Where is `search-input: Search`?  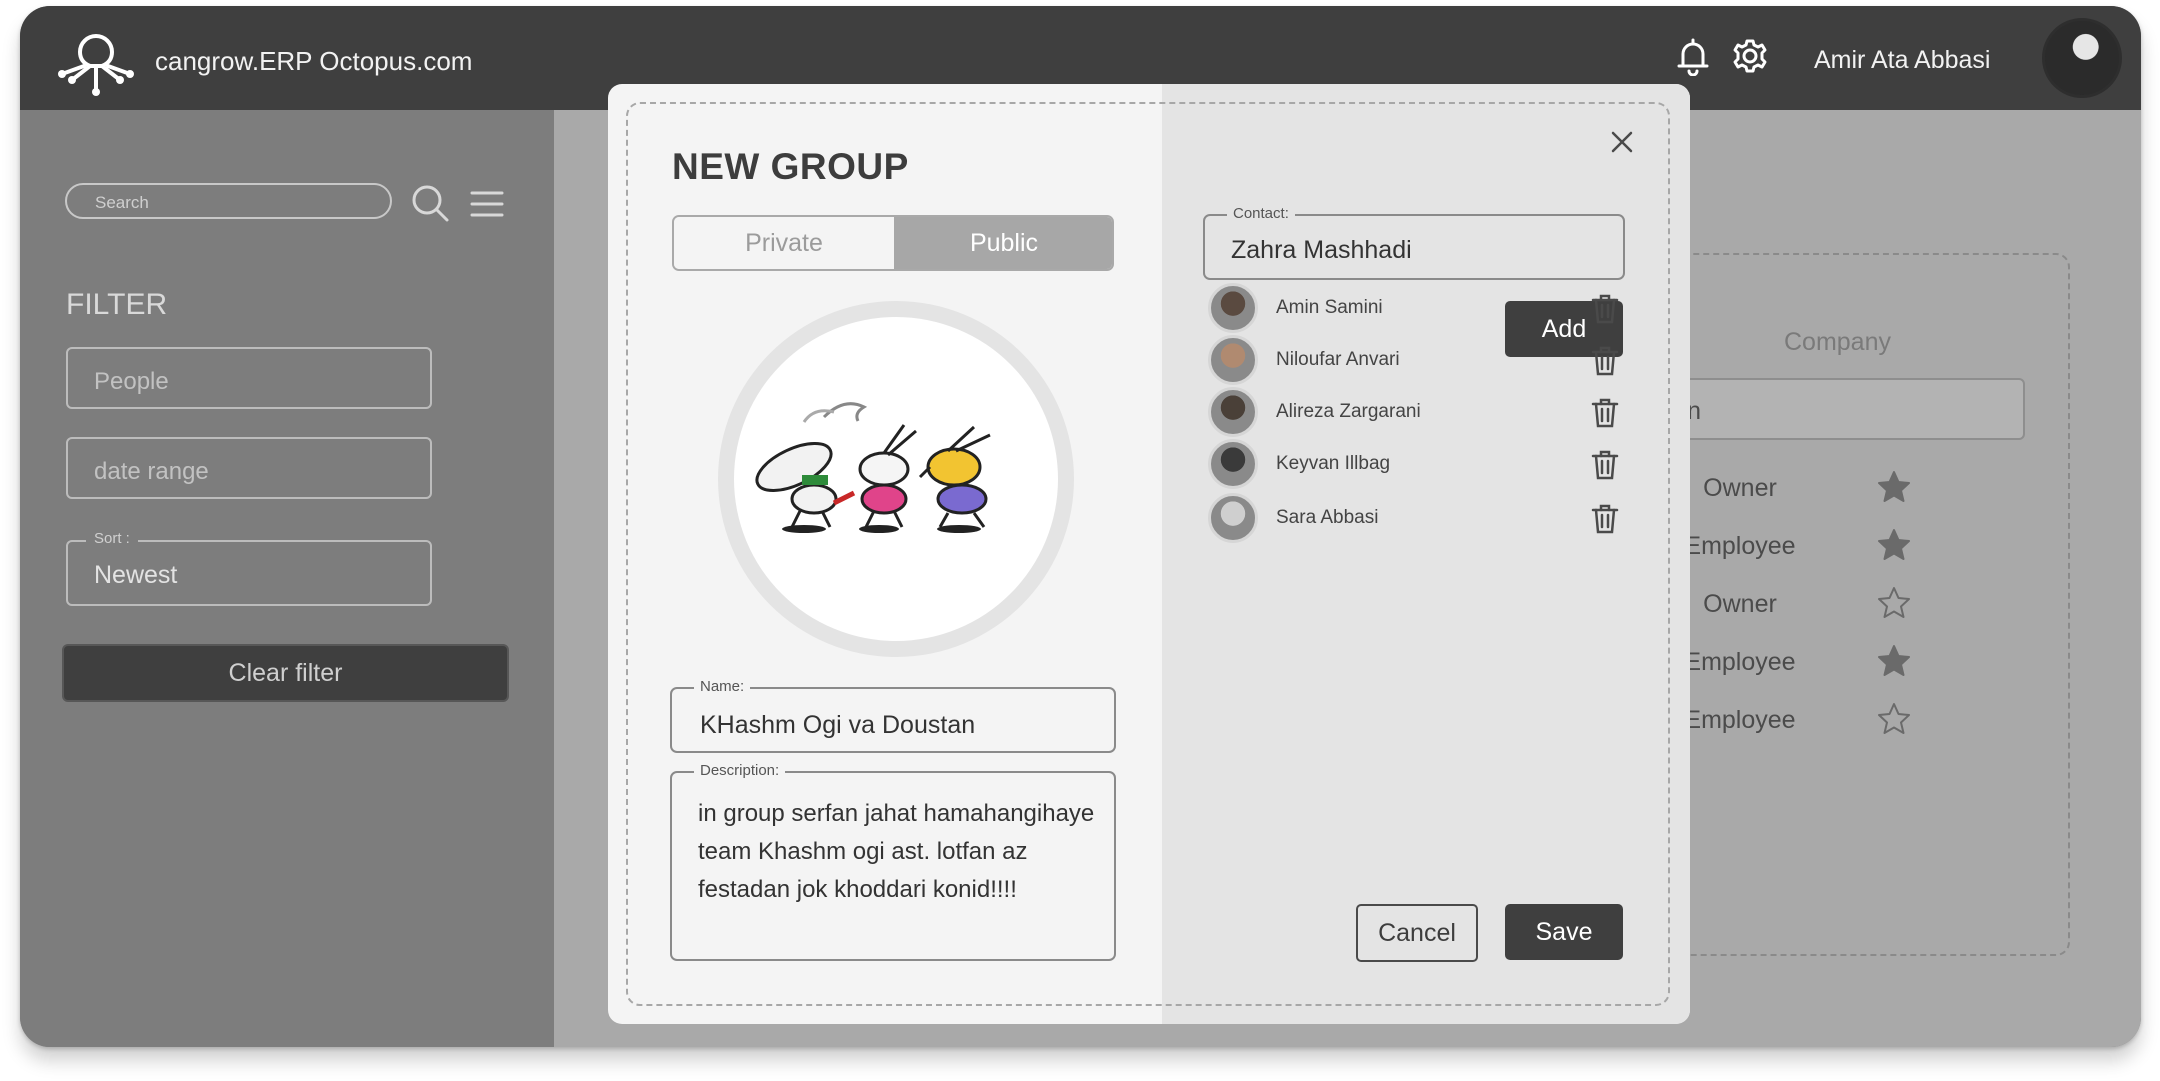 search-input: Search is located at coordinates (228, 201).